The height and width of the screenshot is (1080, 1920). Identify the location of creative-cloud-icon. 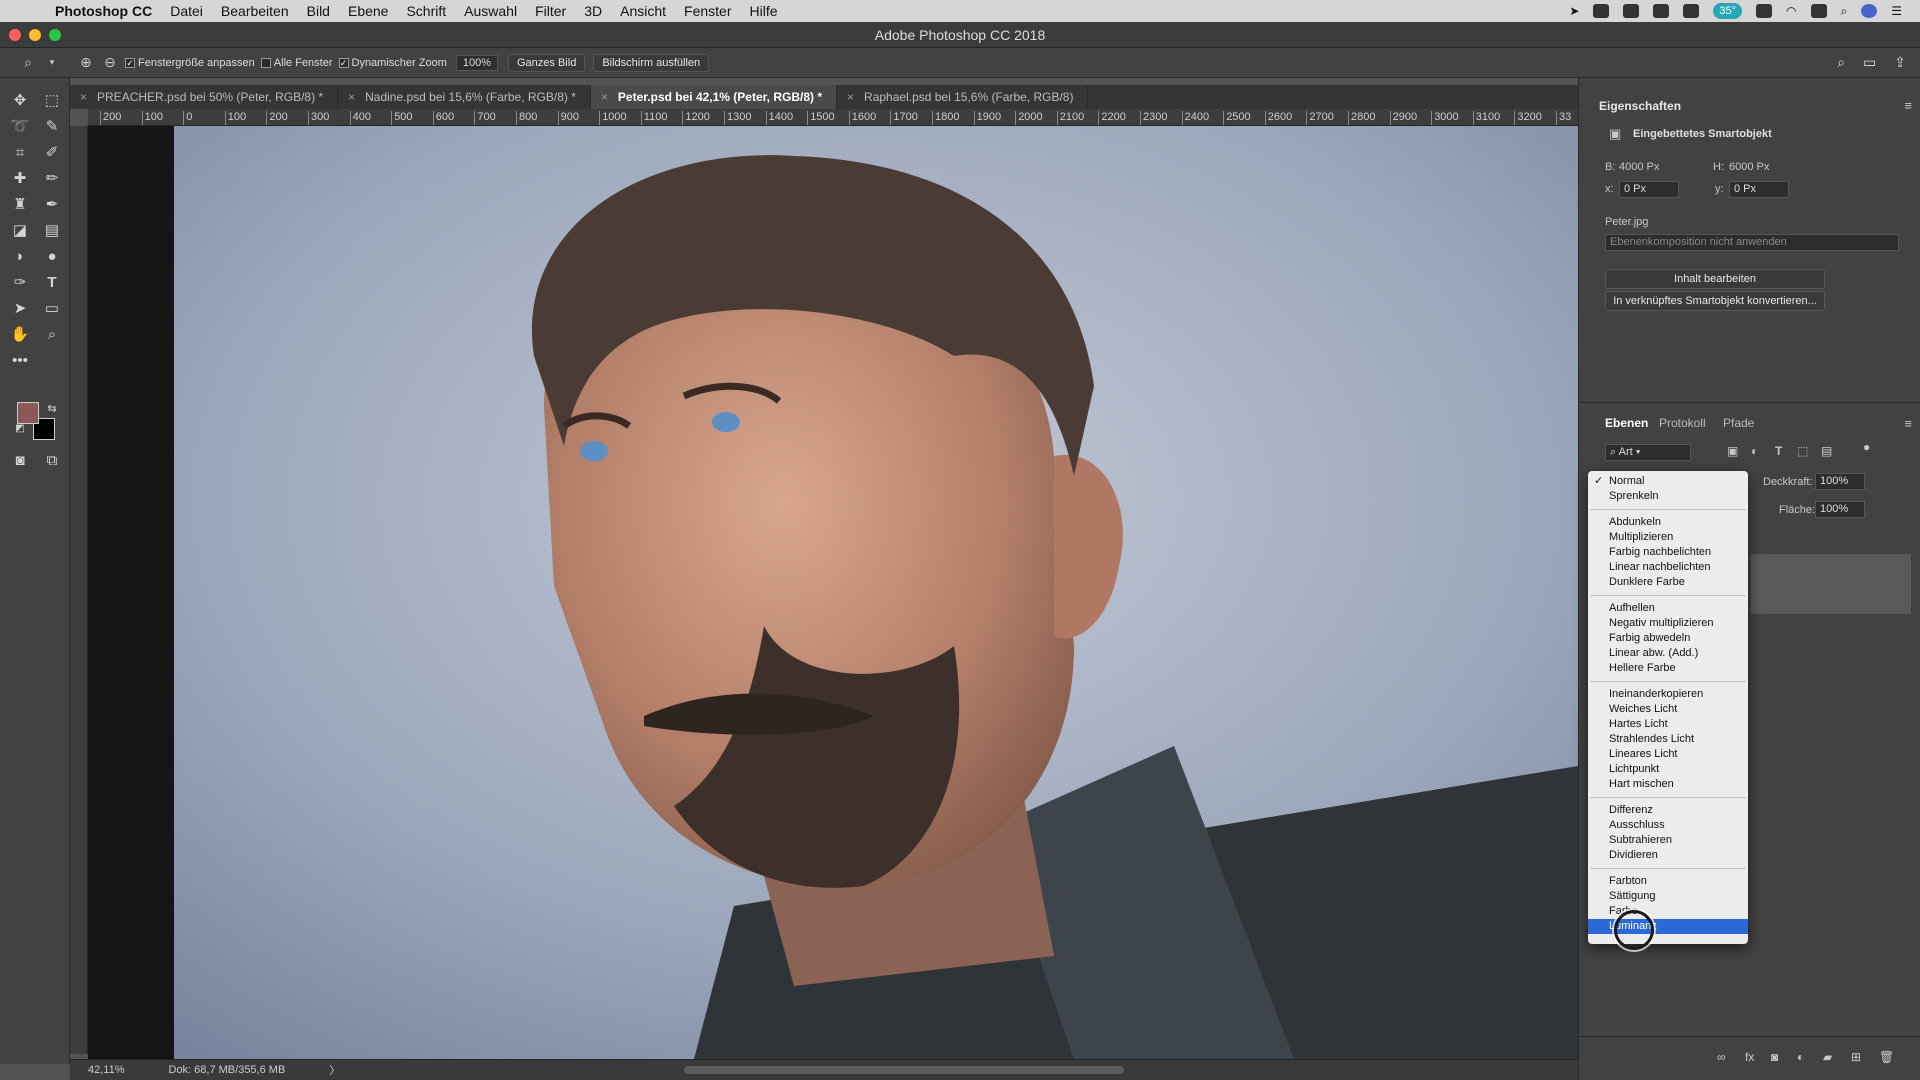
(1691, 11).